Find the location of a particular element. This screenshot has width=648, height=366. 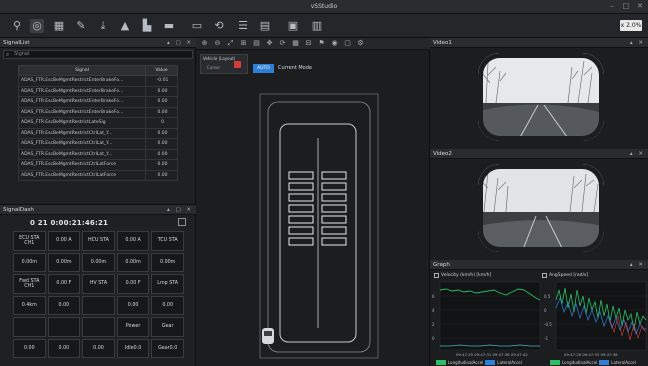

graph-foot-legend-left: LongitudinalAccel LateralAccel is located at coordinates (479, 362).